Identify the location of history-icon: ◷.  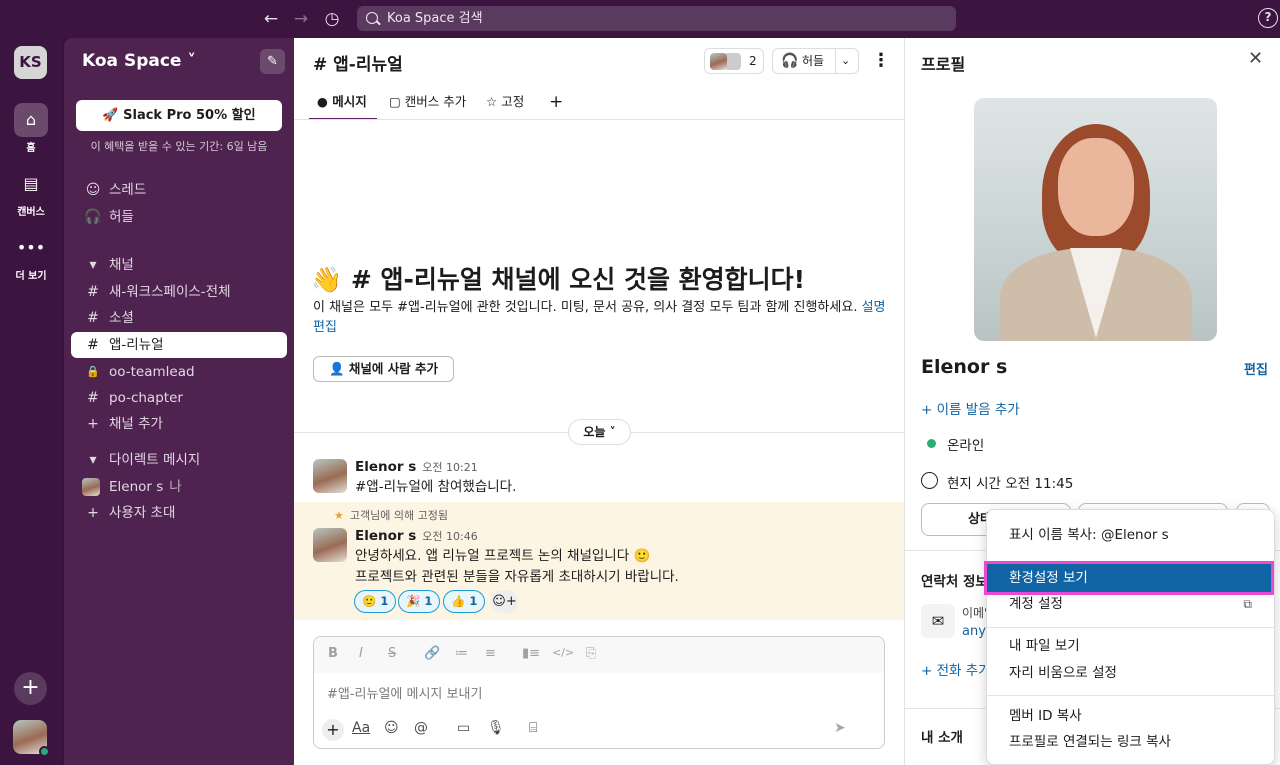
(332, 19).